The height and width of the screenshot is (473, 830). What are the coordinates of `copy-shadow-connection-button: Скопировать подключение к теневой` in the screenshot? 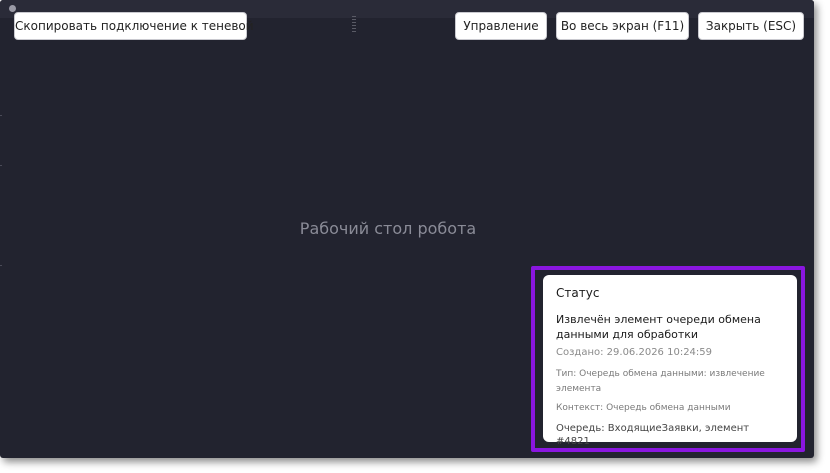 It's located at (134, 26).